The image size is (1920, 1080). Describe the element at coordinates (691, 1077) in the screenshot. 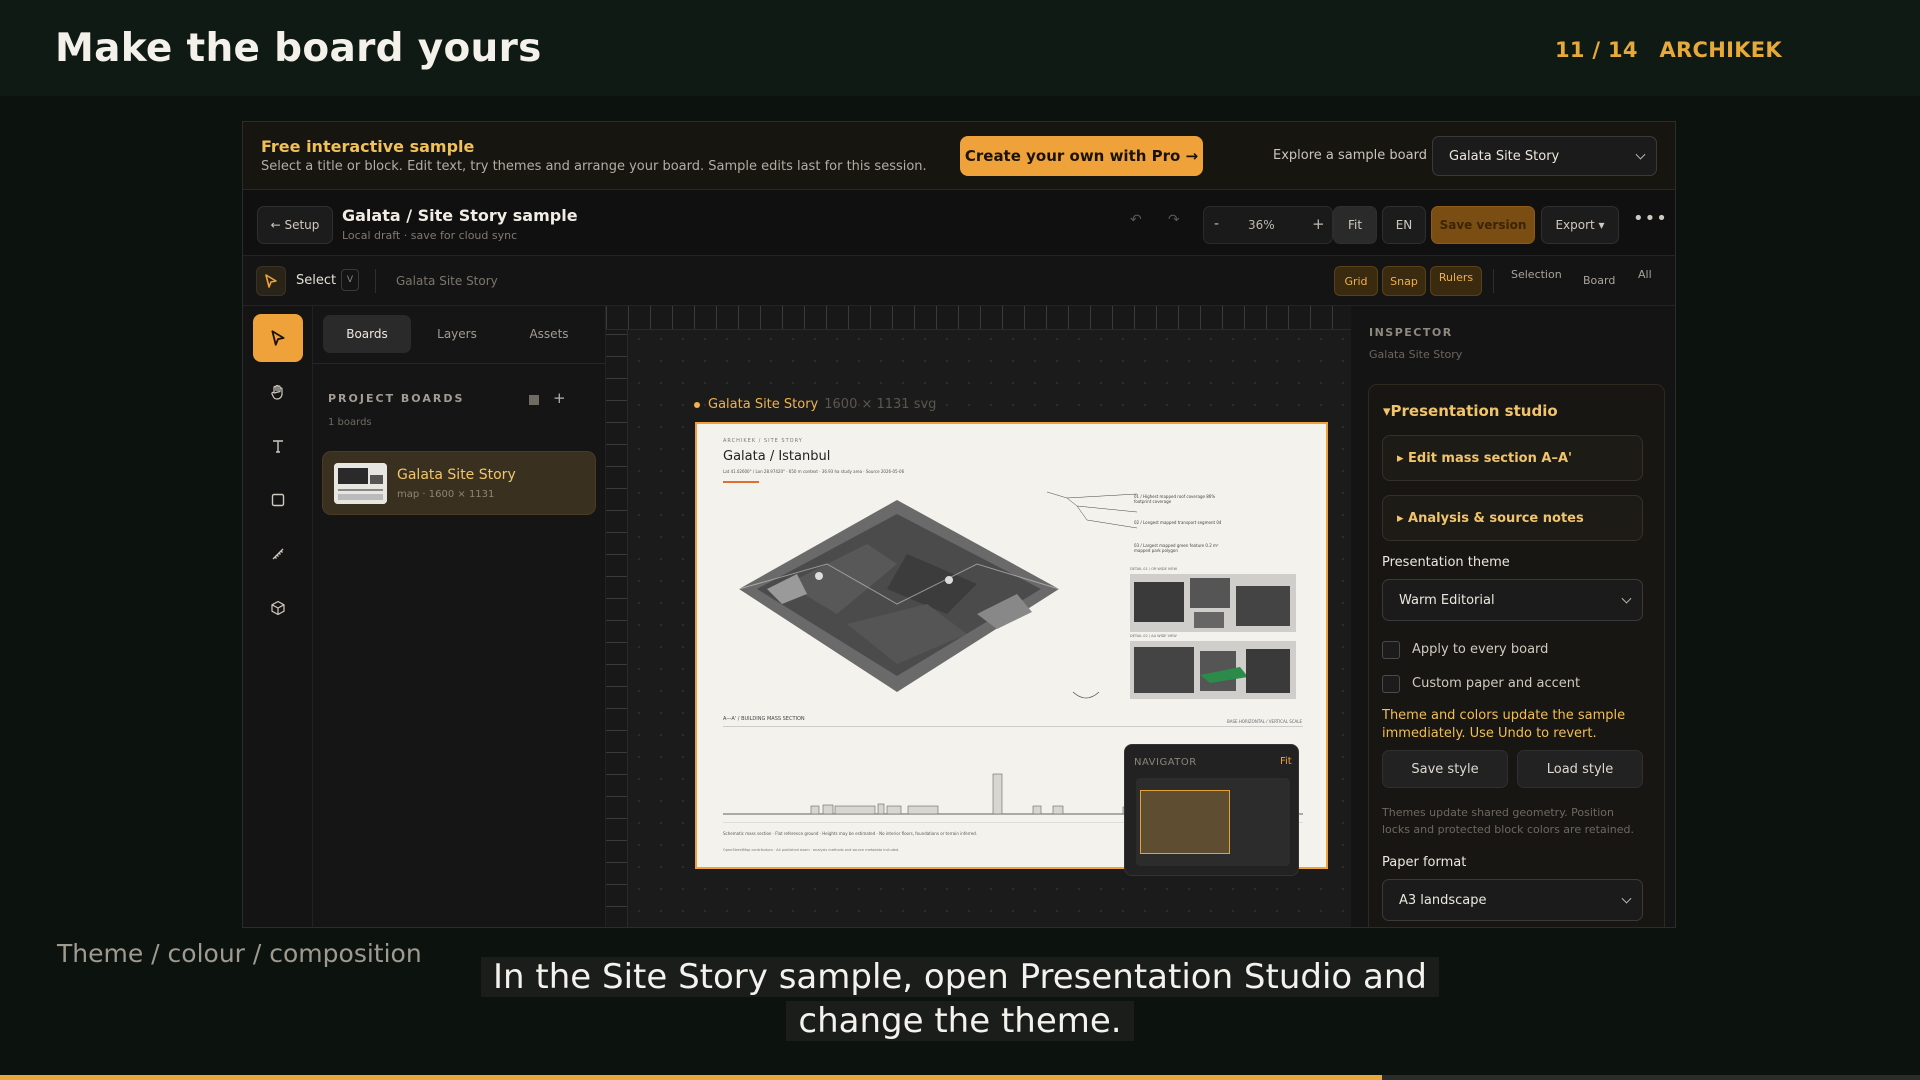

I see `progress-fill` at that location.